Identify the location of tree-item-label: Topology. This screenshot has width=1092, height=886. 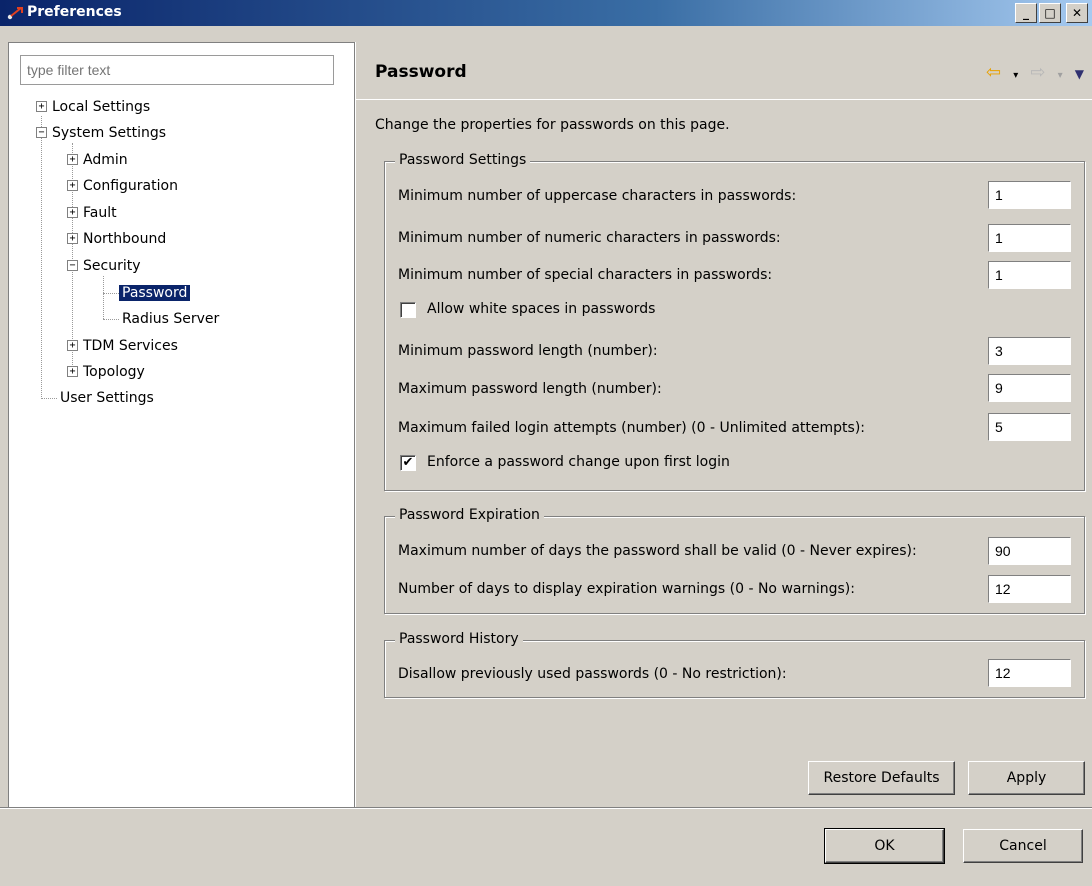
(114, 372).